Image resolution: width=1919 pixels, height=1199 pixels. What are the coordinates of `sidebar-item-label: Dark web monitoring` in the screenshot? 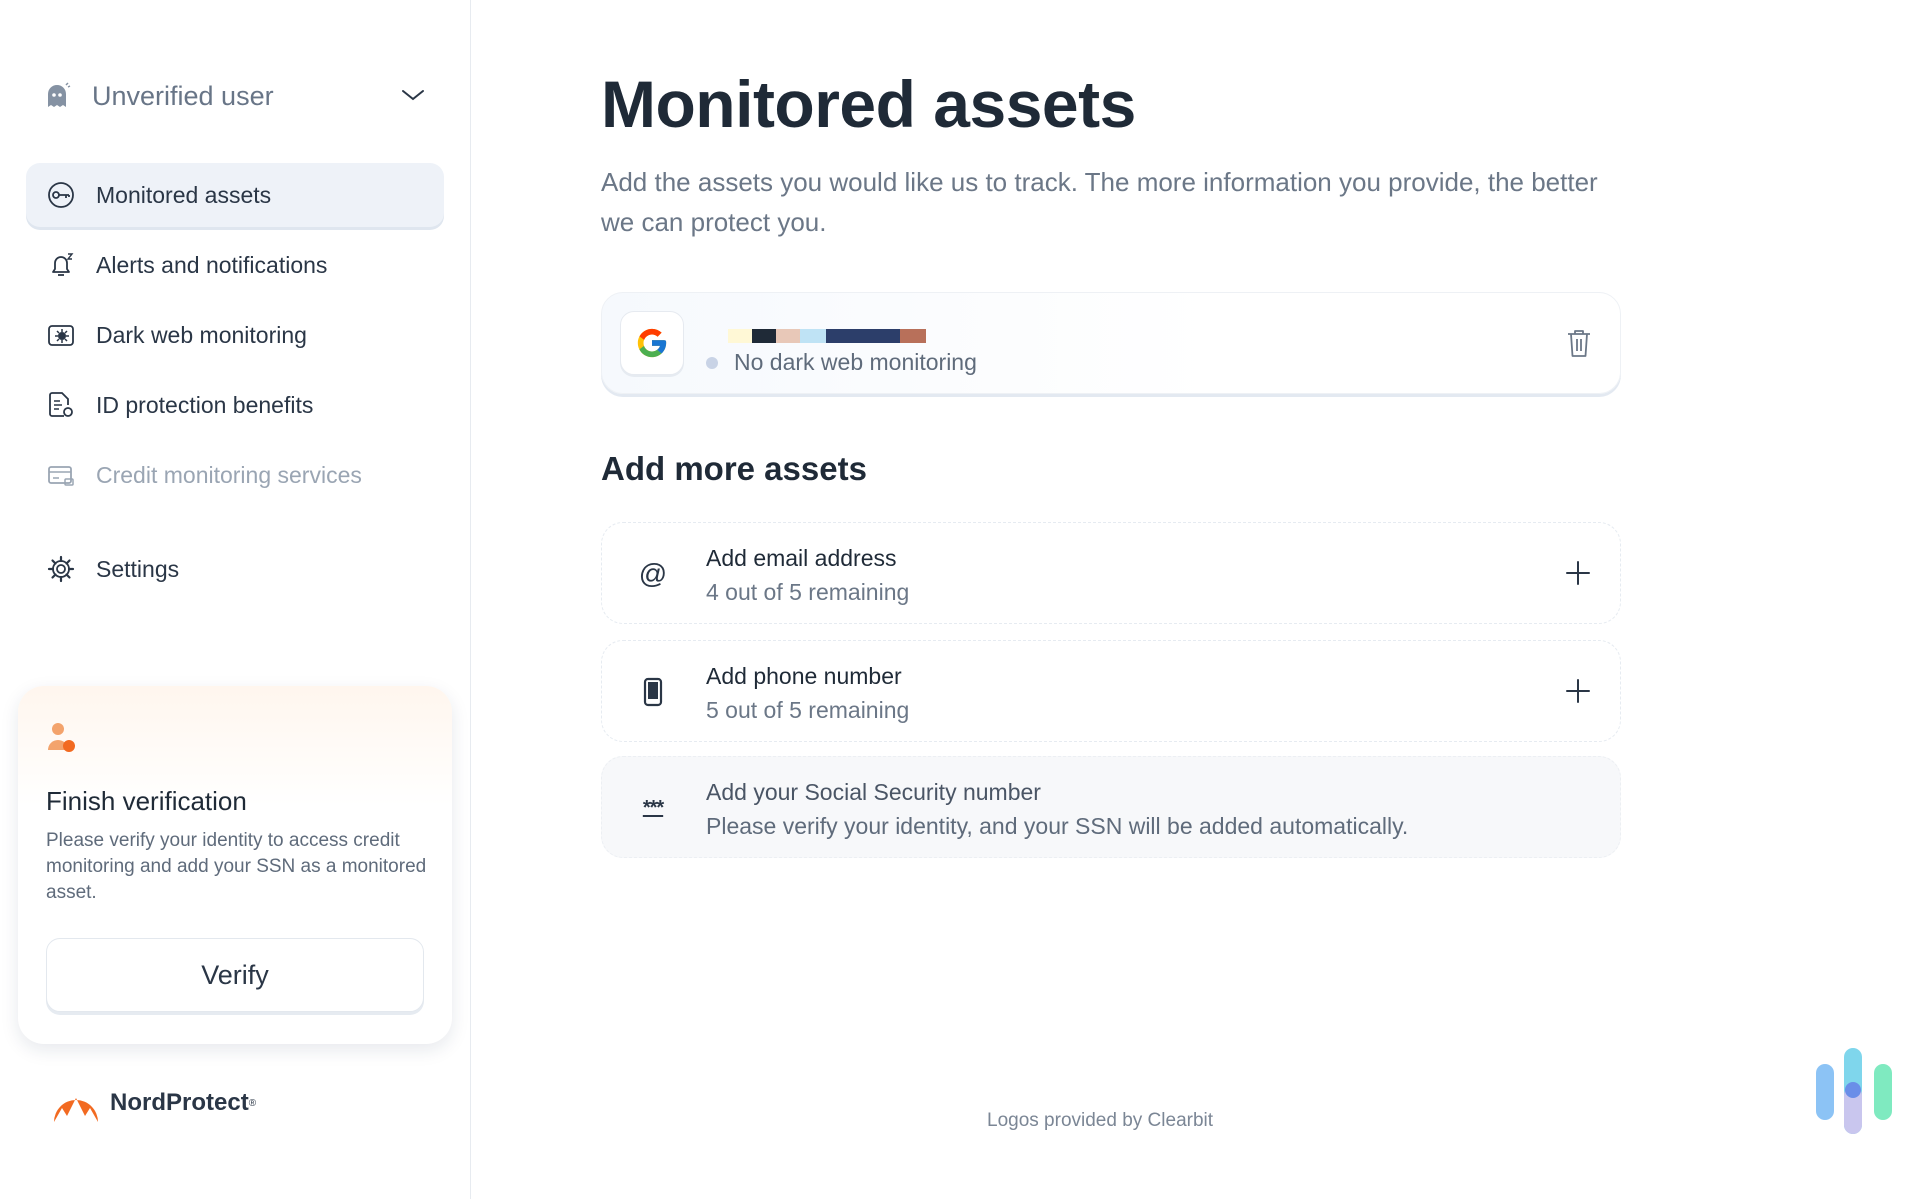 It's located at (201, 335).